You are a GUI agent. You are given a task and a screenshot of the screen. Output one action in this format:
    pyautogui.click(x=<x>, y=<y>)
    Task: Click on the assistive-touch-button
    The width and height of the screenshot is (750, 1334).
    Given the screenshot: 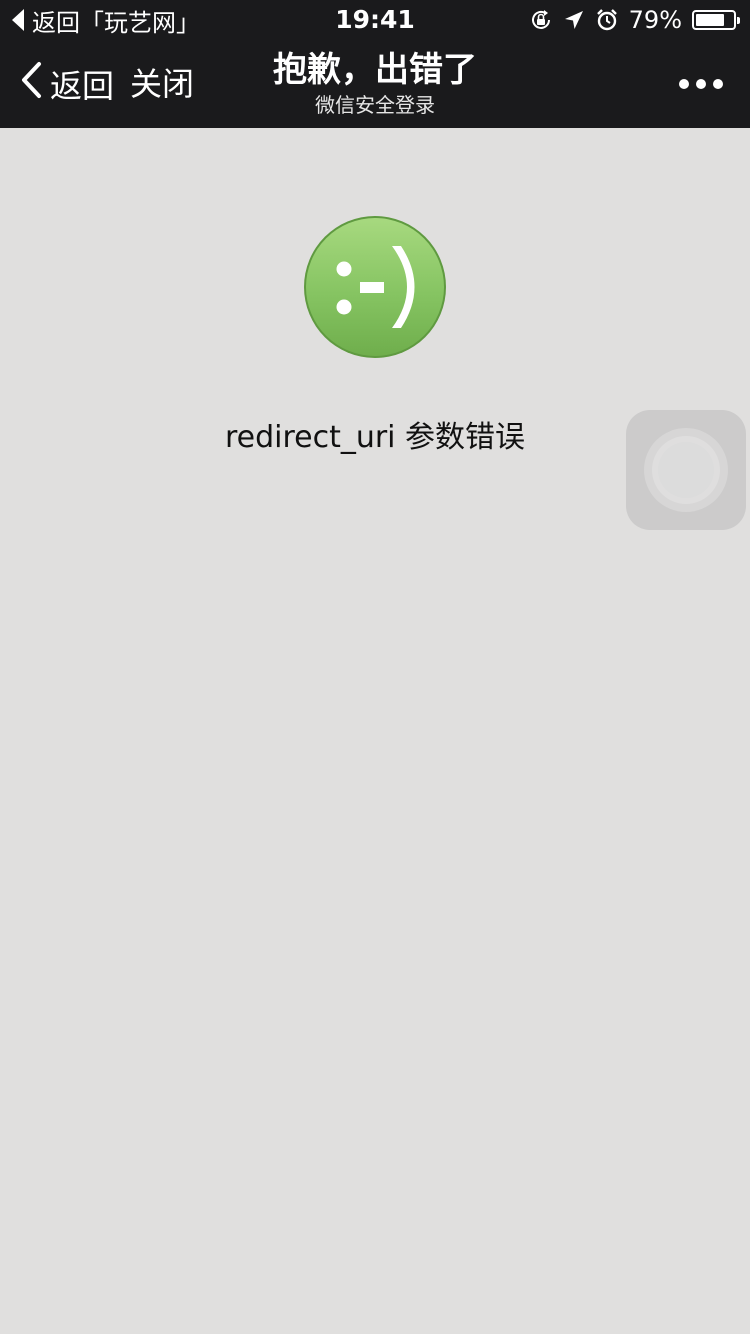 What is the action you would take?
    pyautogui.click(x=686, y=470)
    